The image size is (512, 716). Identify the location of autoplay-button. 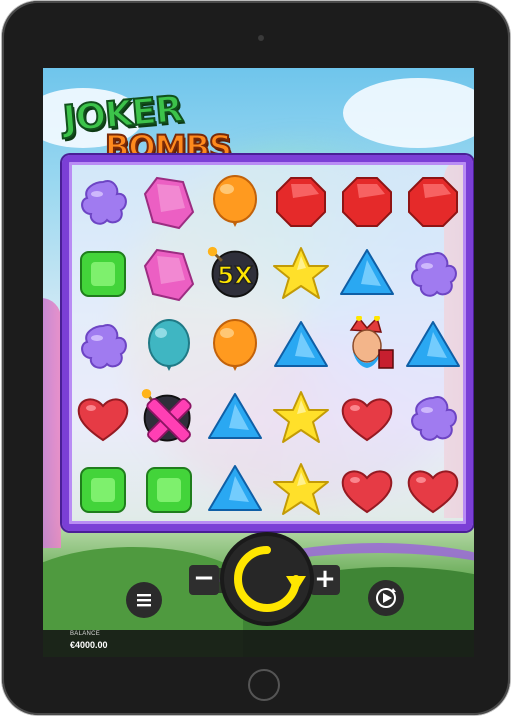
(386, 598).